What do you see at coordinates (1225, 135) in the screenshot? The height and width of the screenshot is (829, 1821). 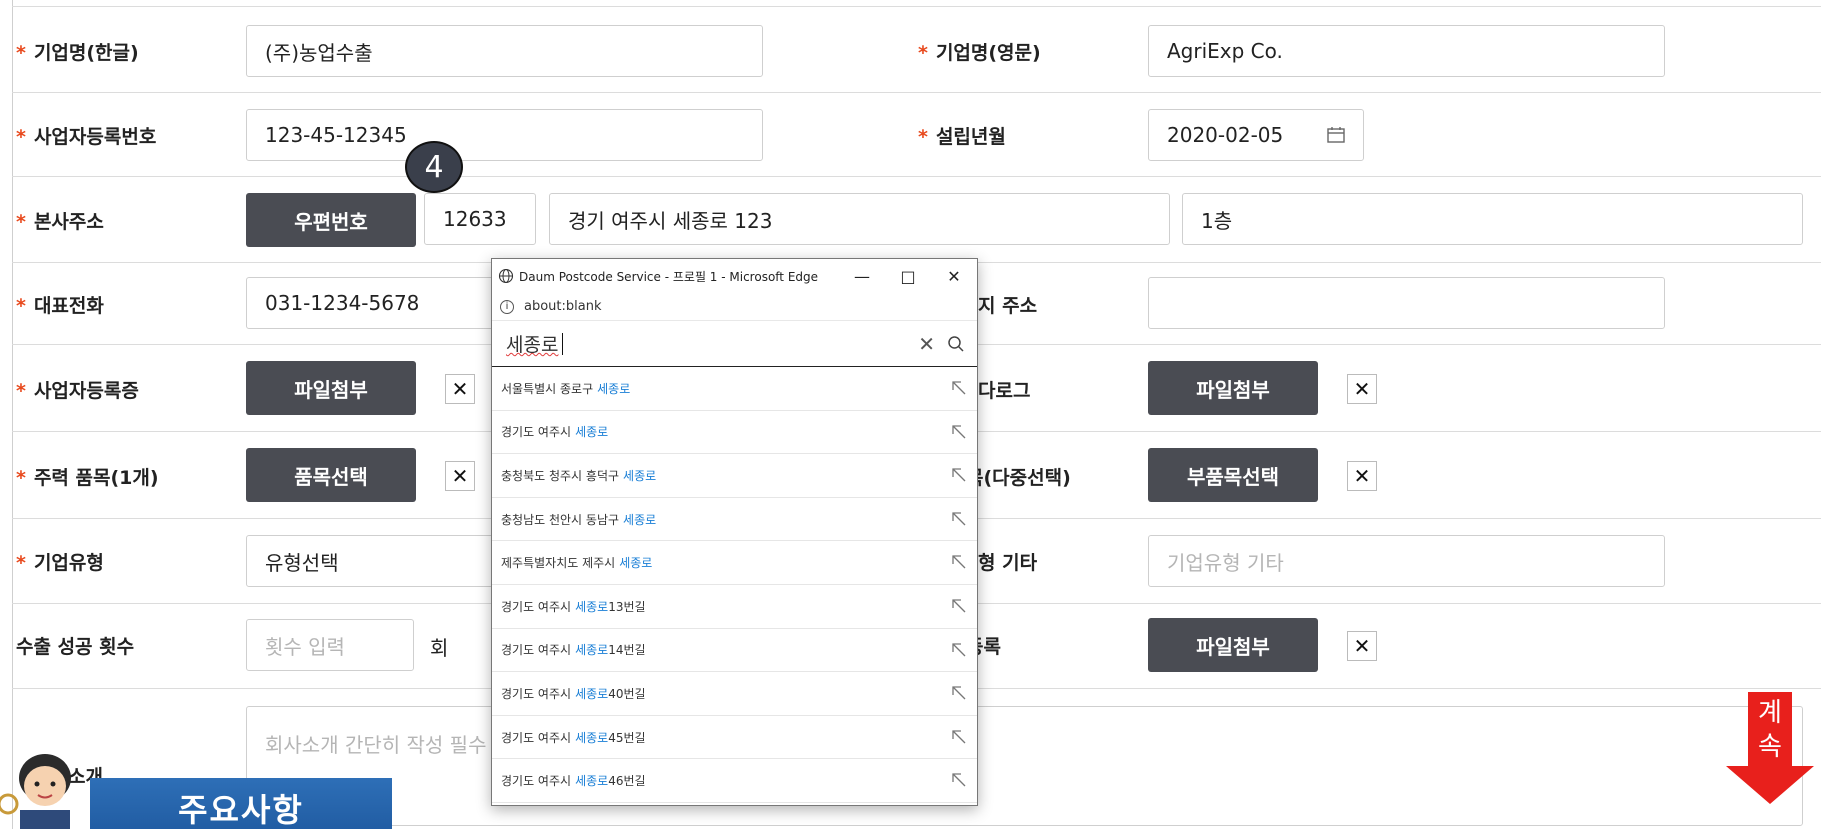 I see `input-value: 2020-02-05` at bounding box center [1225, 135].